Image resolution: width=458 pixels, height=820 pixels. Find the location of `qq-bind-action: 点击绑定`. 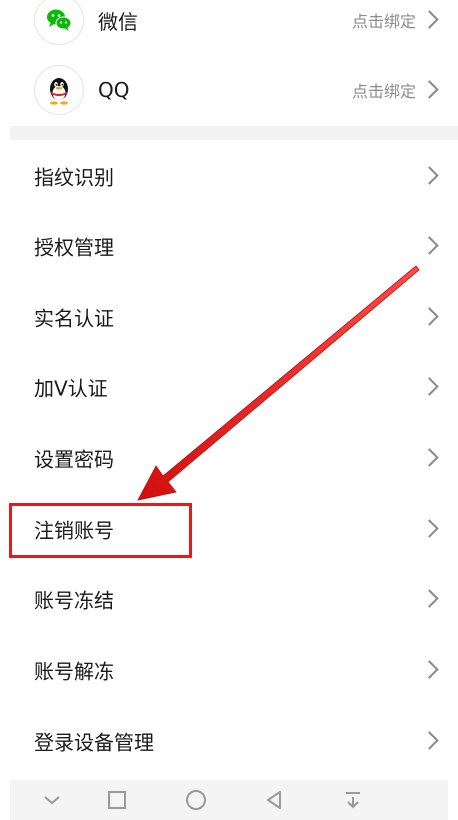

qq-bind-action: 点击绑定 is located at coordinates (384, 90).